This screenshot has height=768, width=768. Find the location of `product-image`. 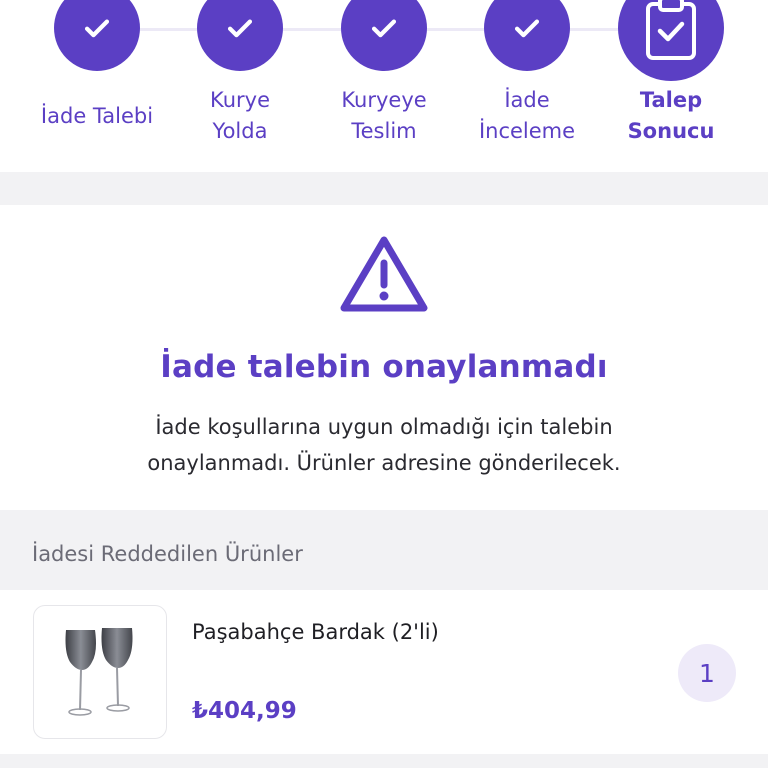

product-image is located at coordinates (100, 672).